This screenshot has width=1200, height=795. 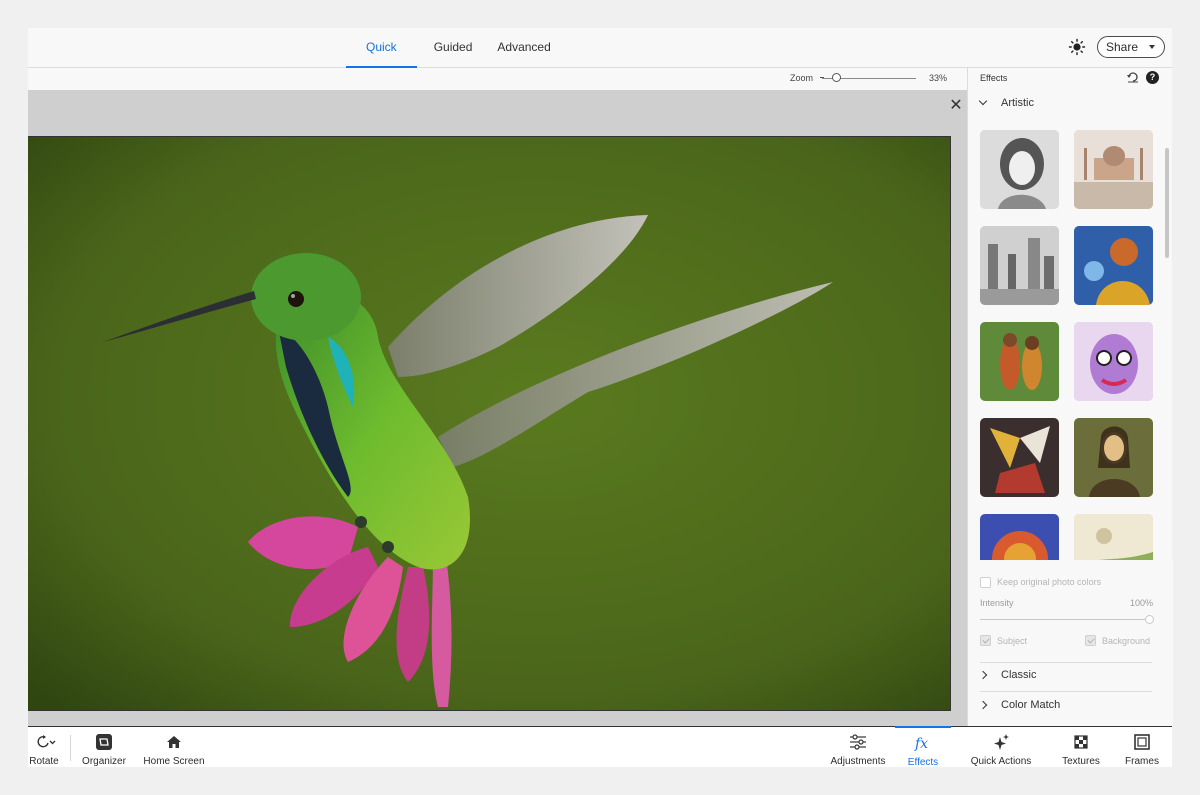 What do you see at coordinates (1070, 706) in the screenshot?
I see `section-color-match: Color Match` at bounding box center [1070, 706].